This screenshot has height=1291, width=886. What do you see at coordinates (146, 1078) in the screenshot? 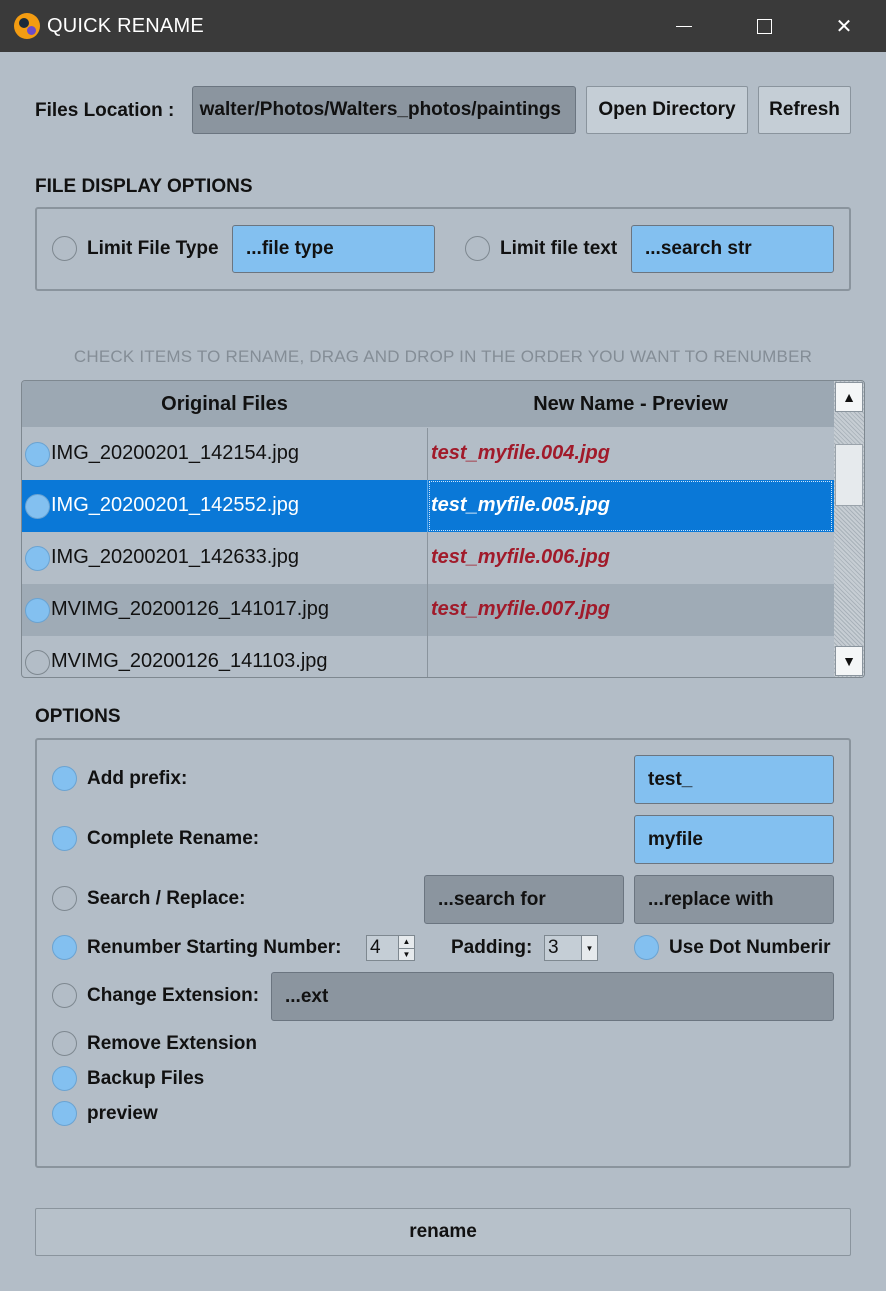
I see `backup-files-label: Backup Files` at bounding box center [146, 1078].